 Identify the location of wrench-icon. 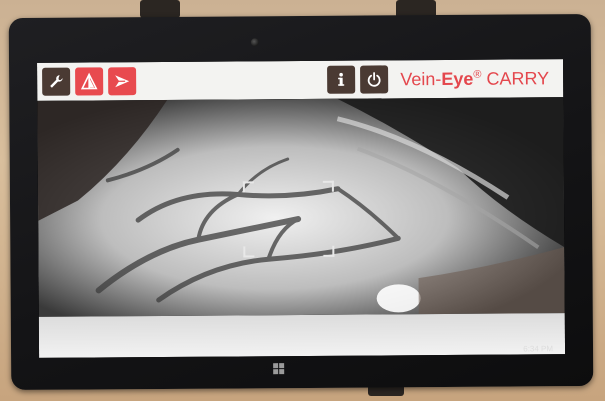
(56, 81).